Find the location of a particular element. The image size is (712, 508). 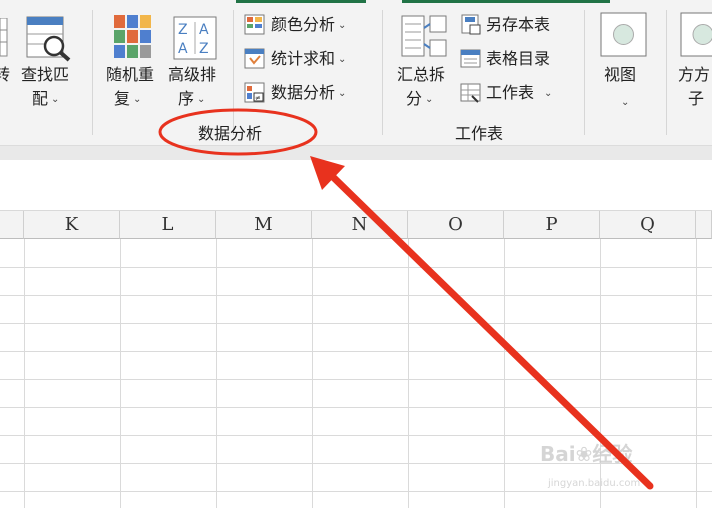

annotation-ellipse is located at coordinates (238, 132).